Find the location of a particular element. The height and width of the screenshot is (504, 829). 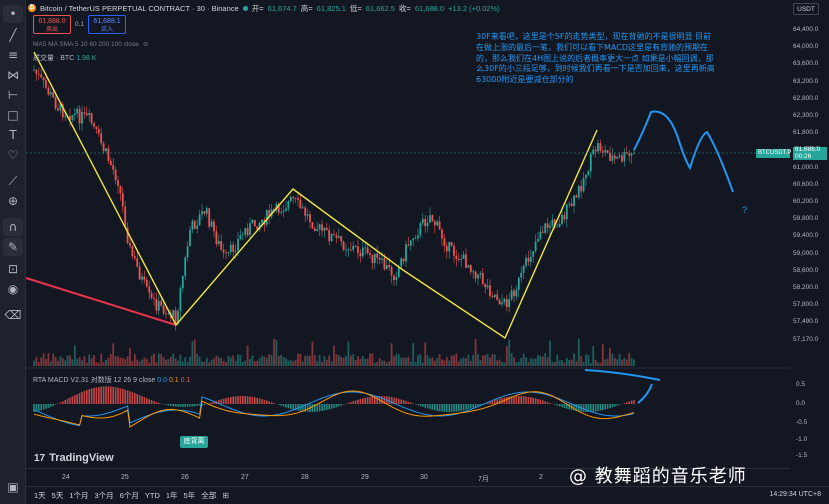

clock: 14:29:34 UTC+8 is located at coordinates (795, 494).